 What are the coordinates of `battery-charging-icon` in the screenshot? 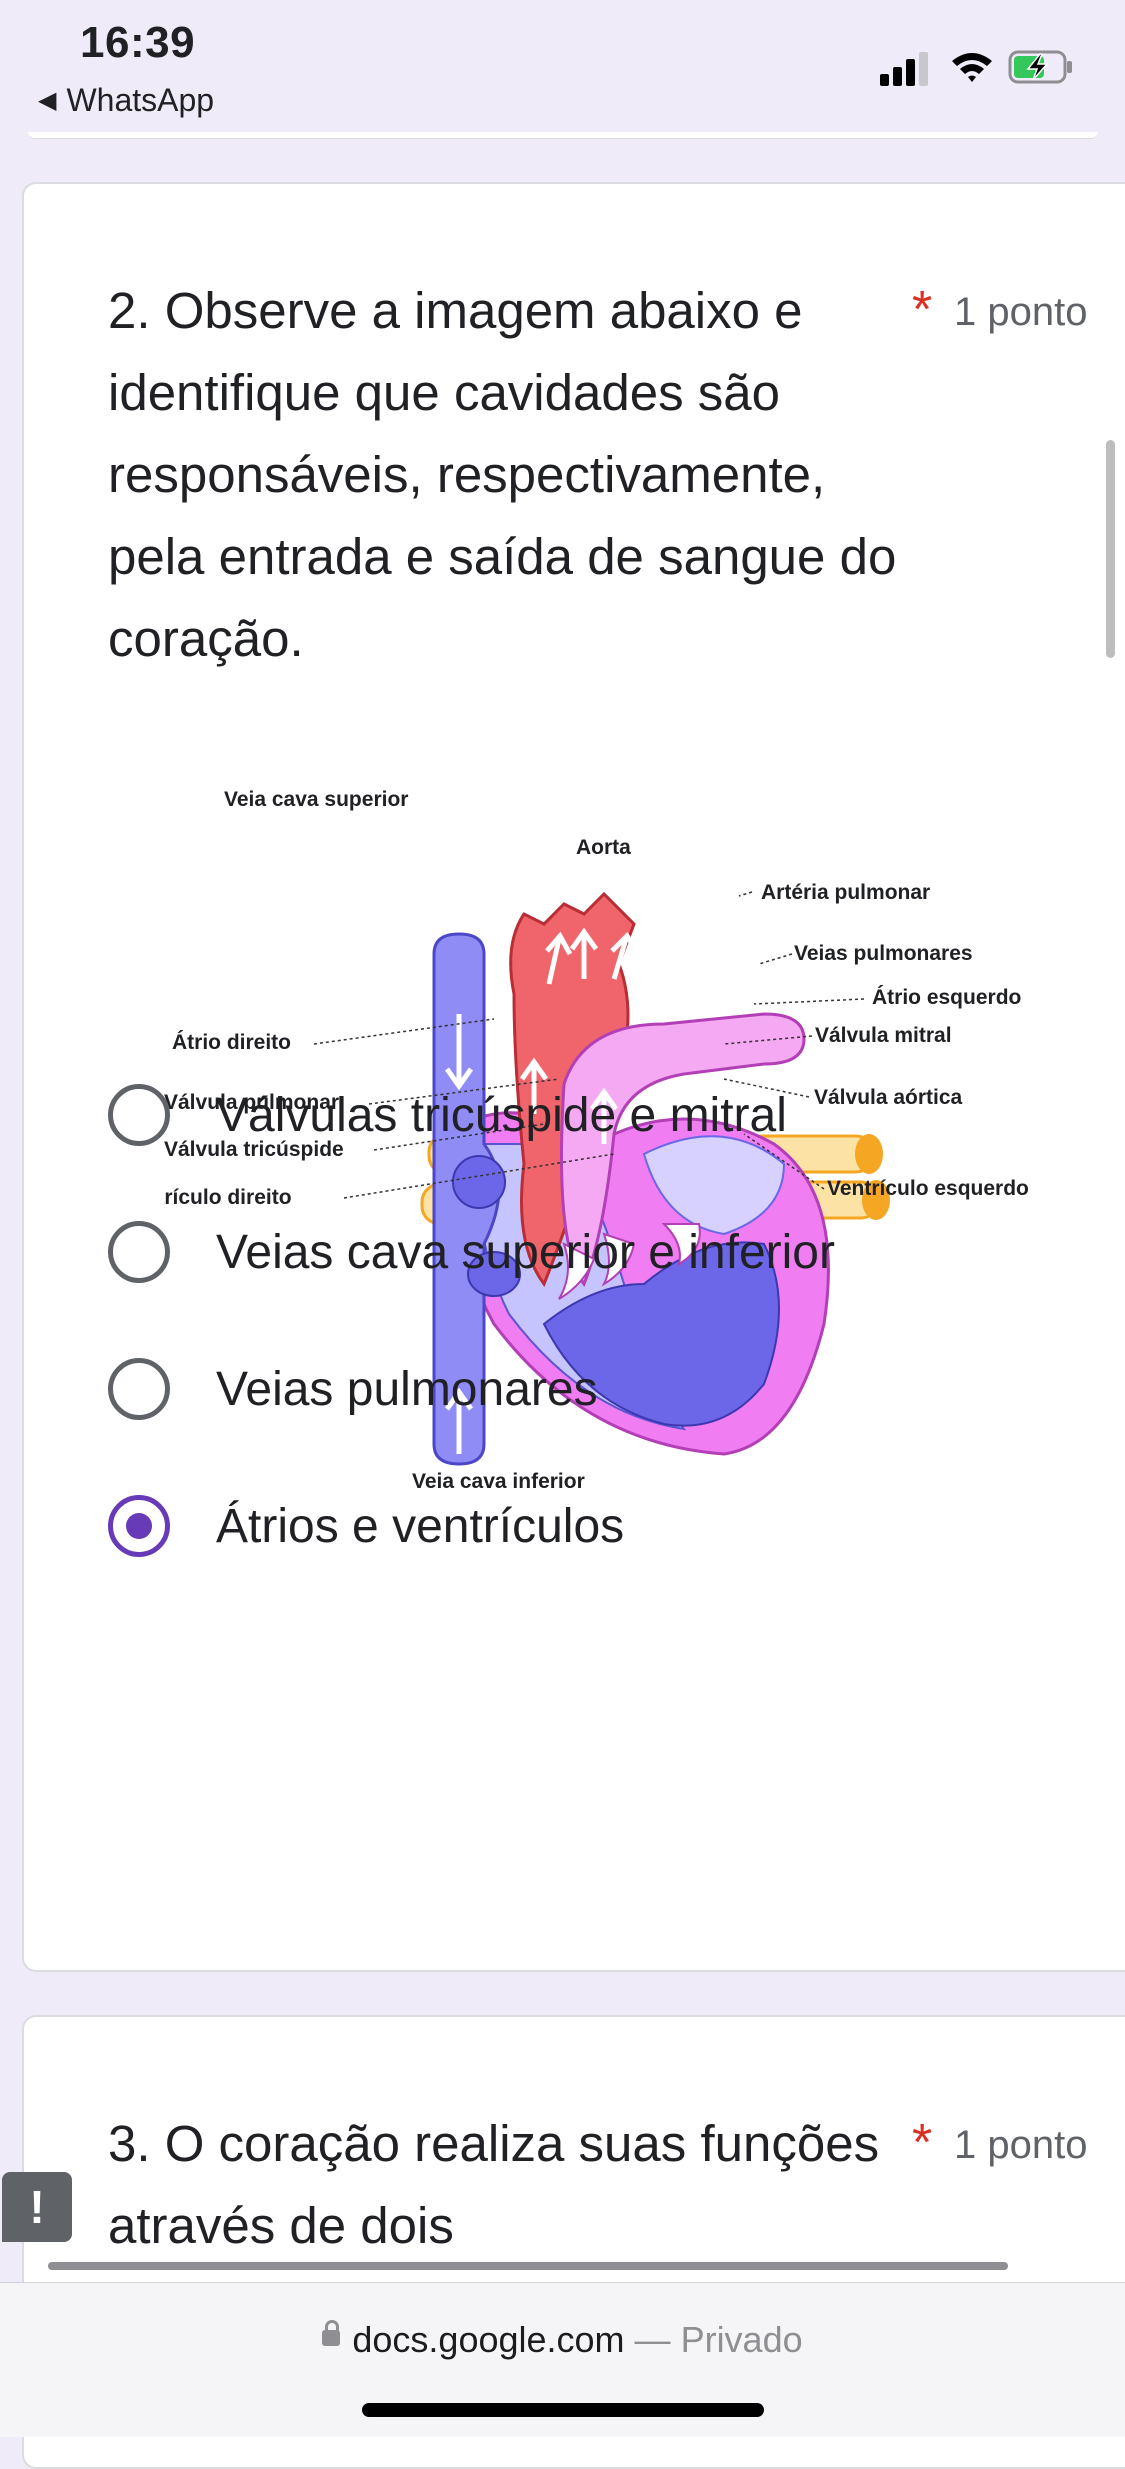 It's located at (1040, 67).